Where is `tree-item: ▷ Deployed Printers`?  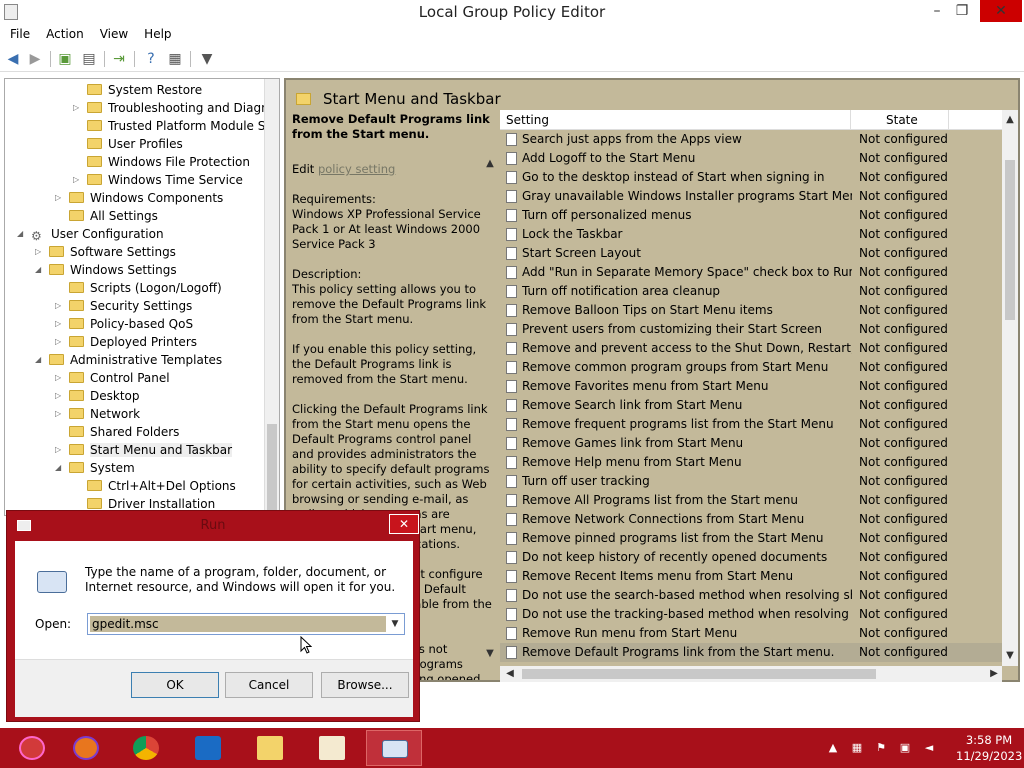 tree-item: ▷ Deployed Printers is located at coordinates (126, 342).